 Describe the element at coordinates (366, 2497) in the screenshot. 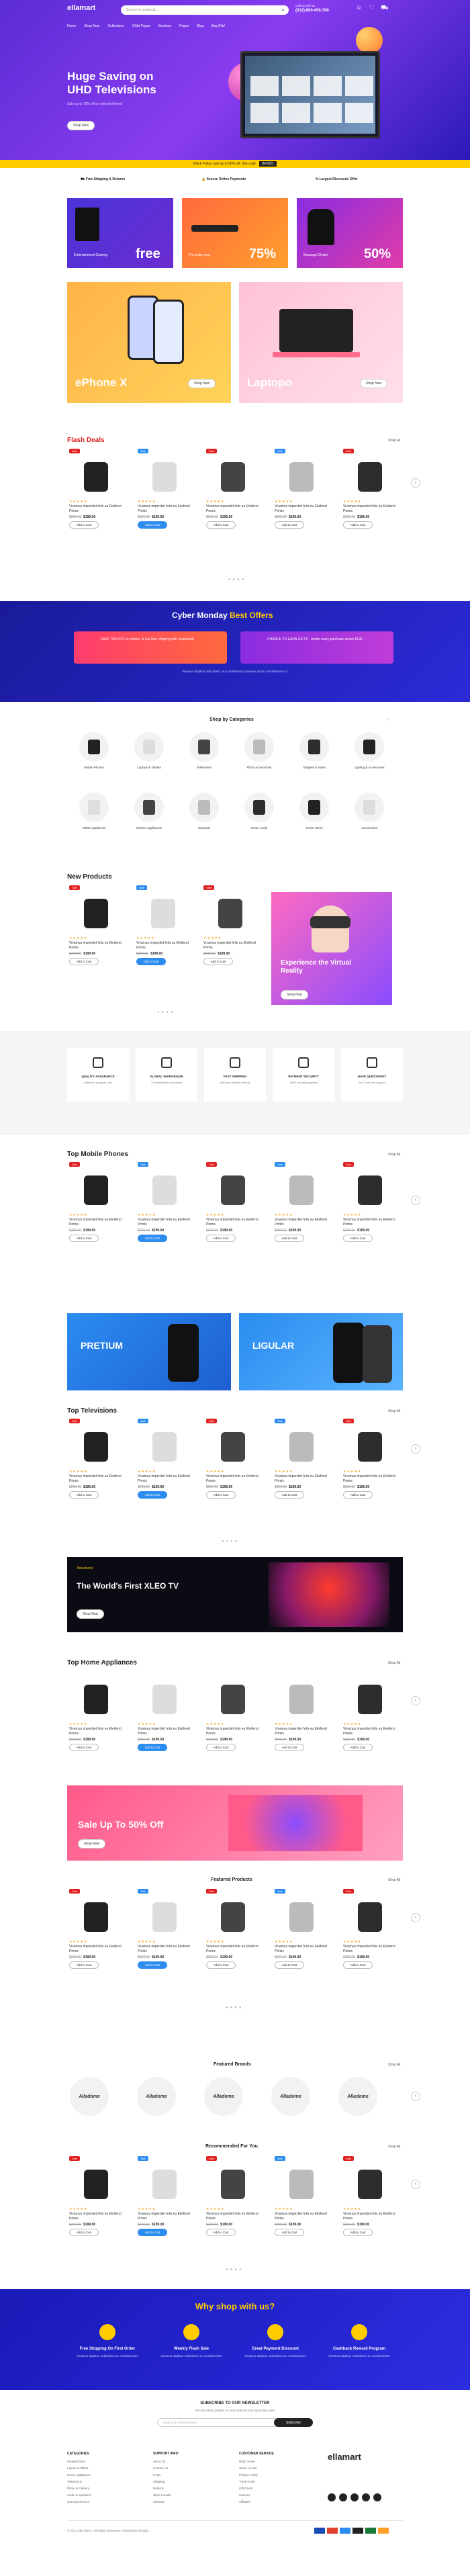

I see `youtube-icon` at that location.